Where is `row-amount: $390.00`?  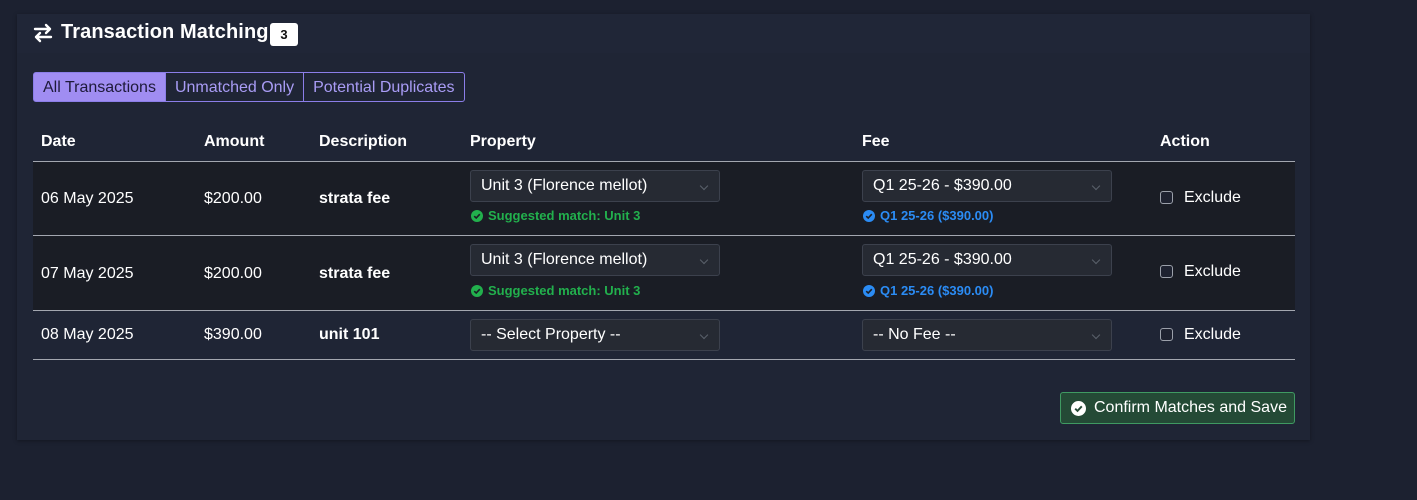
row-amount: $390.00 is located at coordinates (233, 334).